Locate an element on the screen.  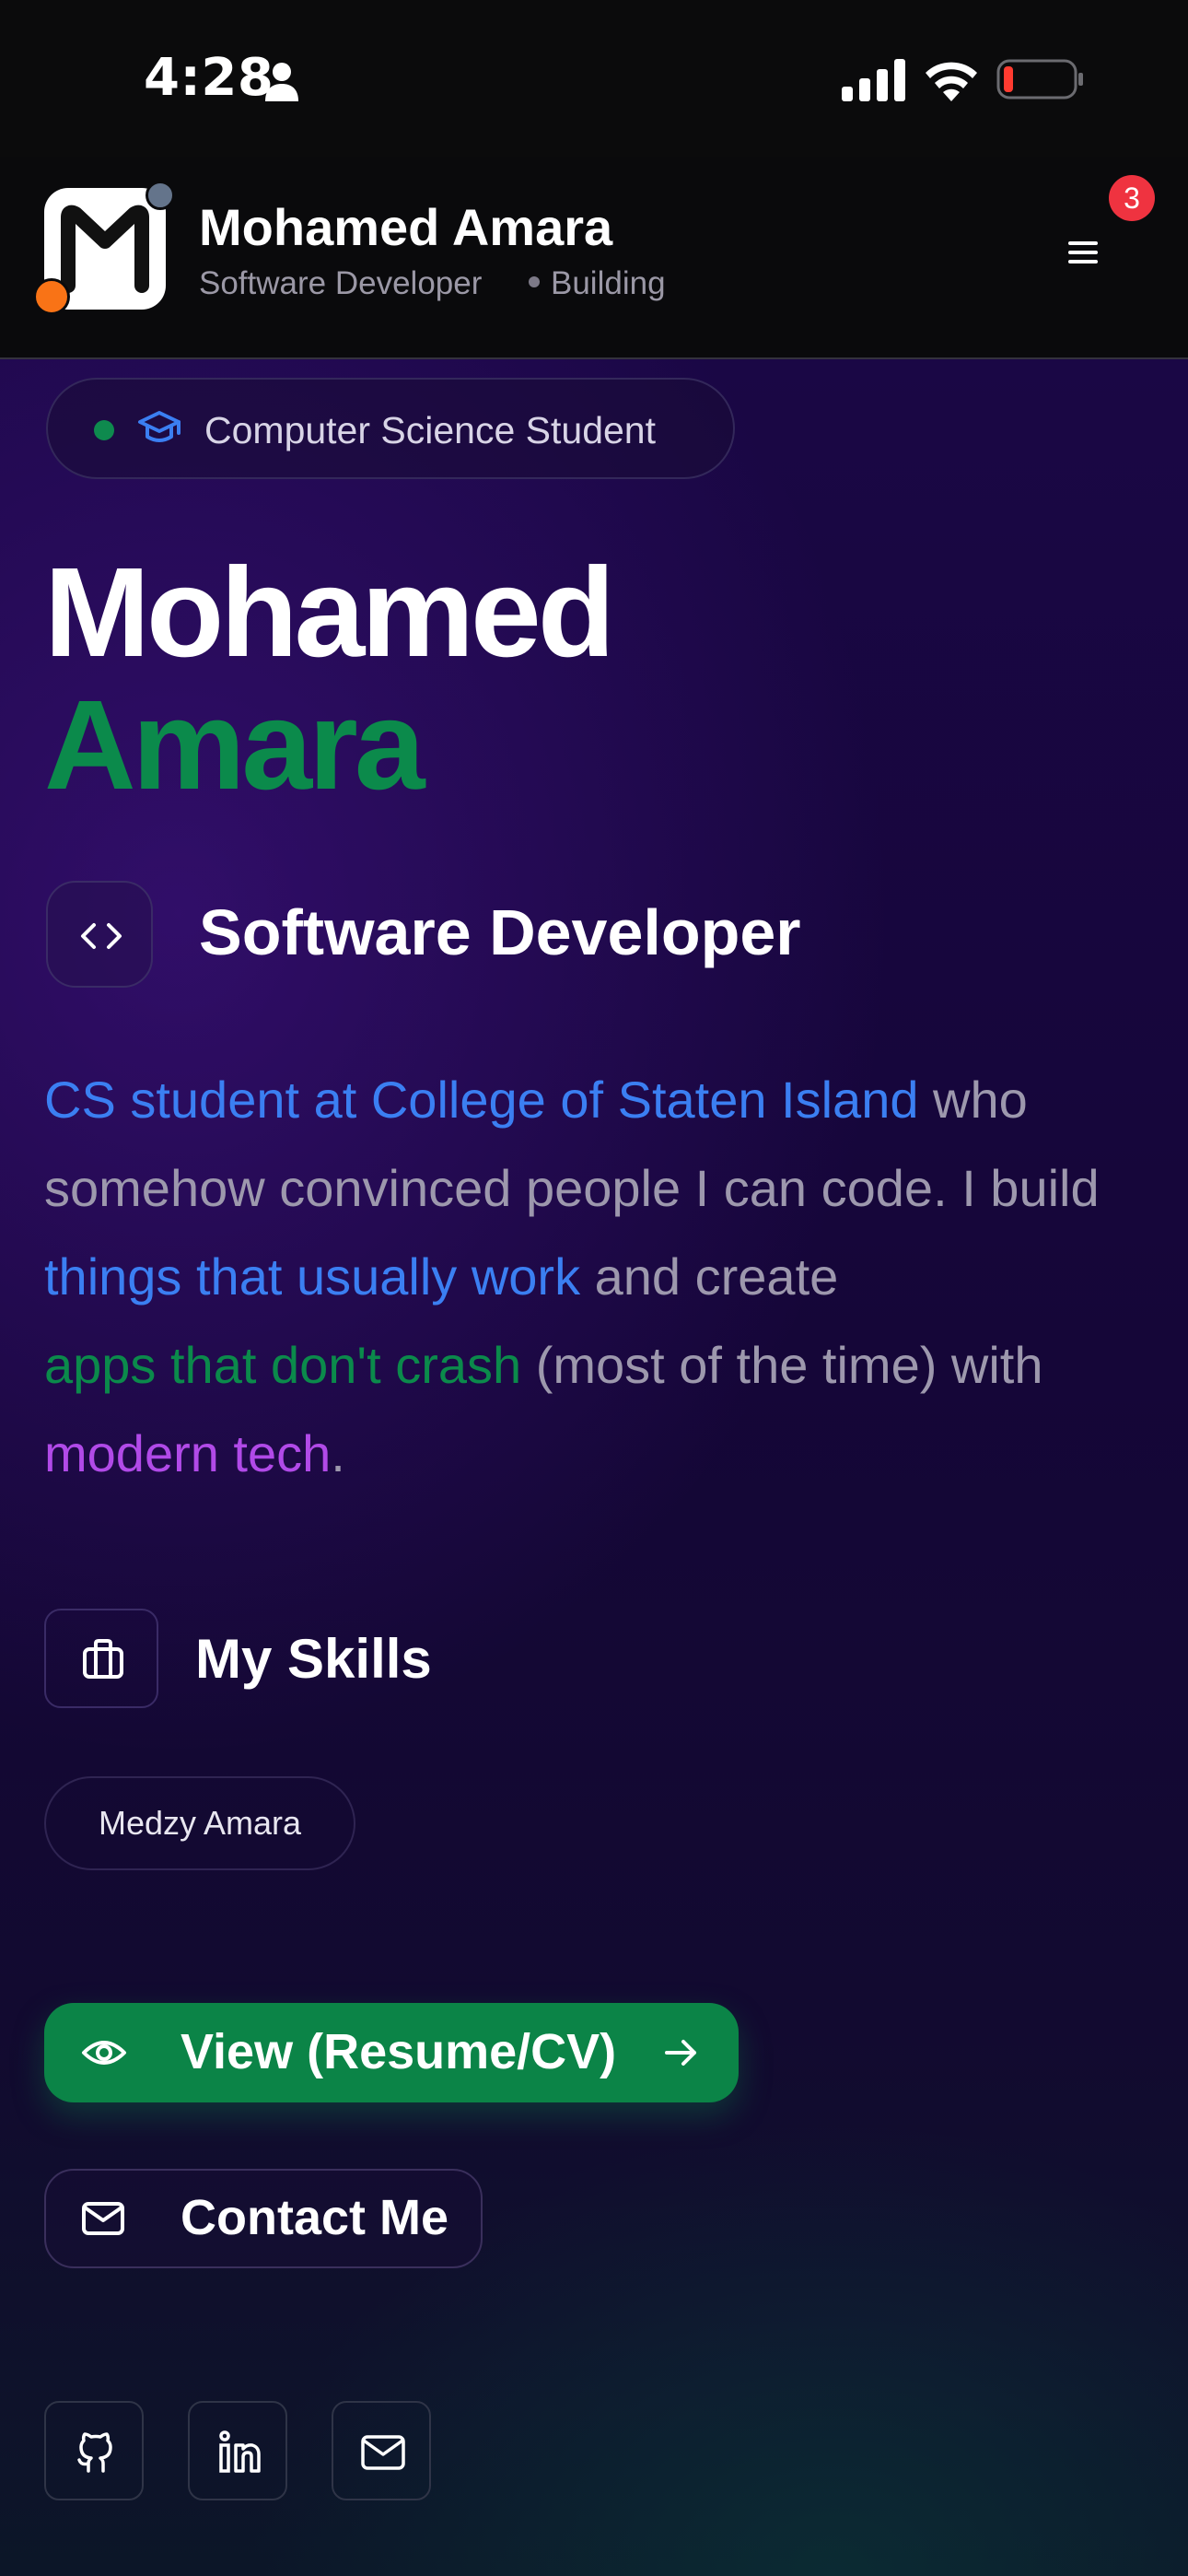
hero-last-name: Amara is located at coordinates (234, 745).